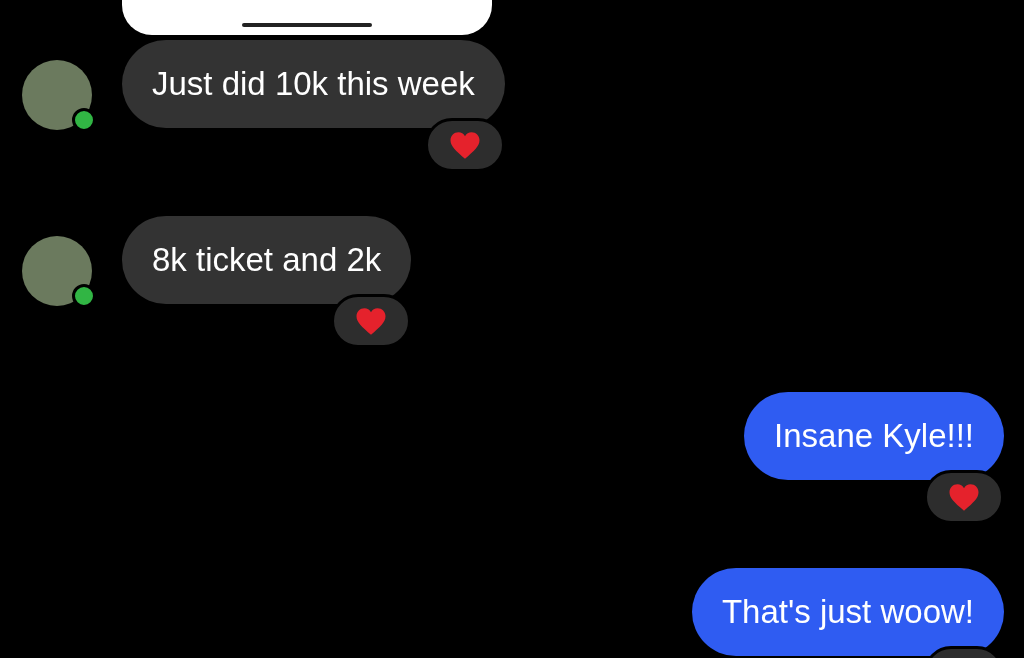  I want to click on message-bubble: 8k ticket and 2k, so click(267, 260).